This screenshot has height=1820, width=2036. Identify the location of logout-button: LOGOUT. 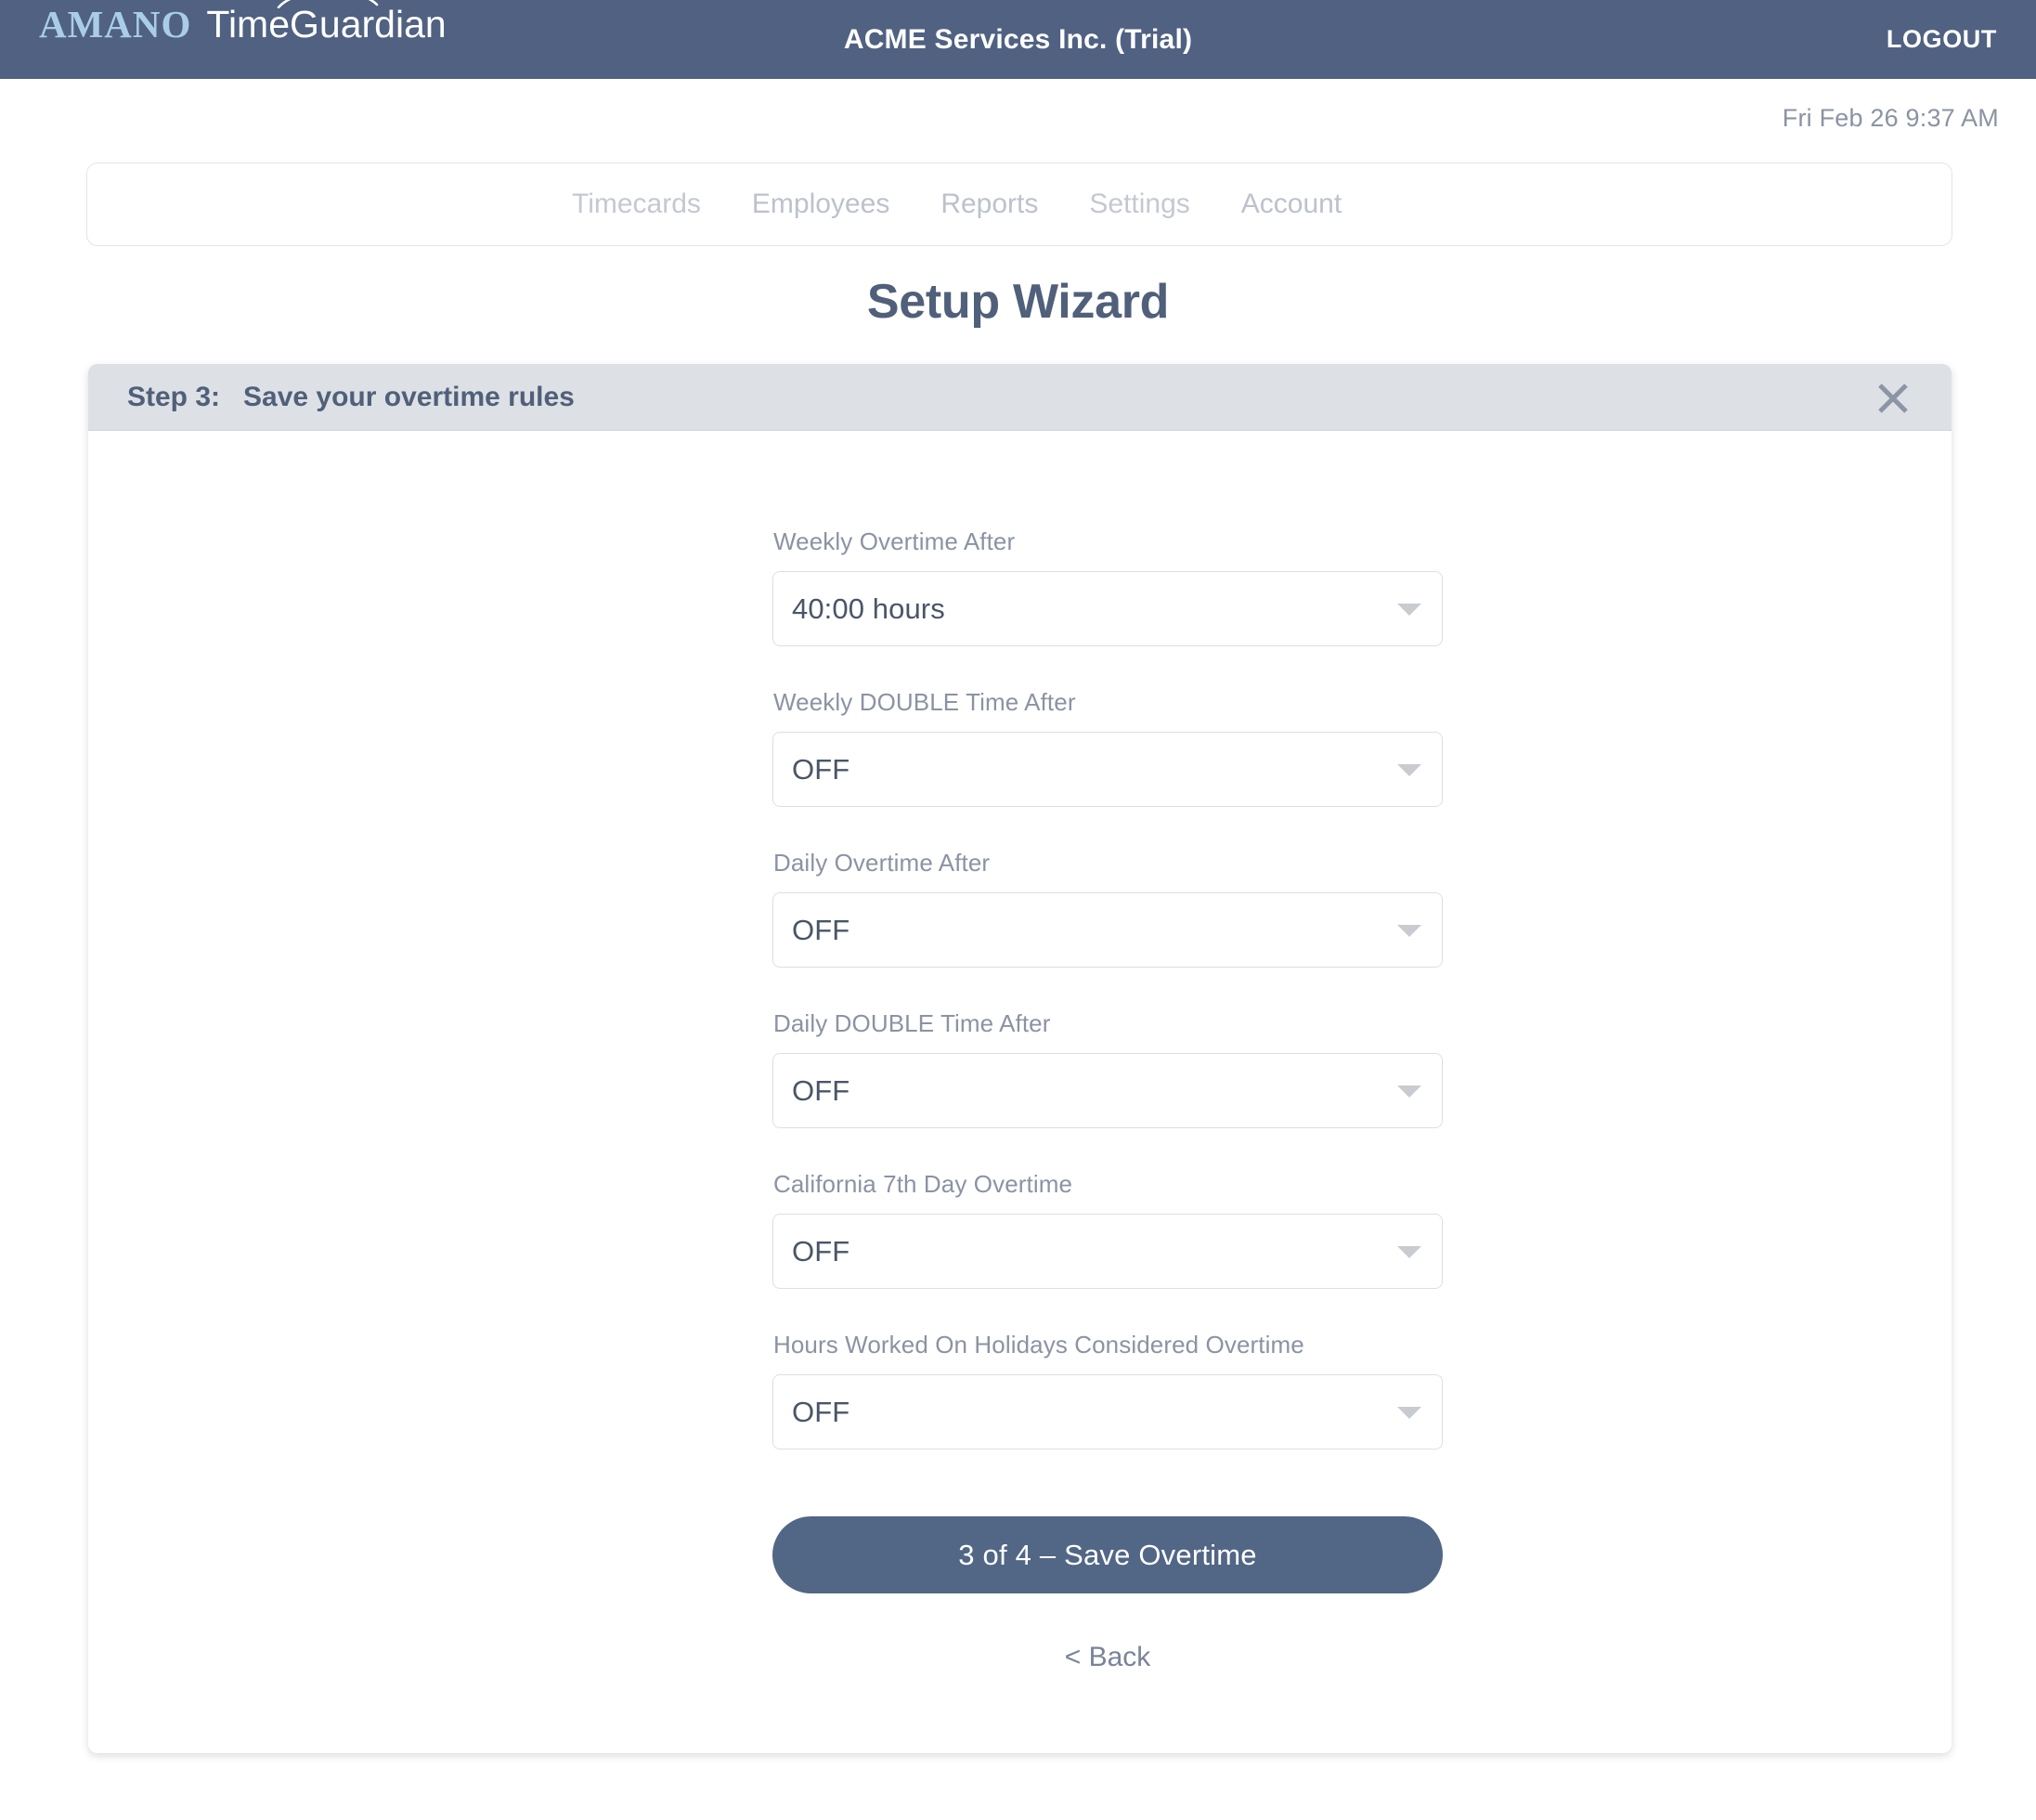
(1942, 39).